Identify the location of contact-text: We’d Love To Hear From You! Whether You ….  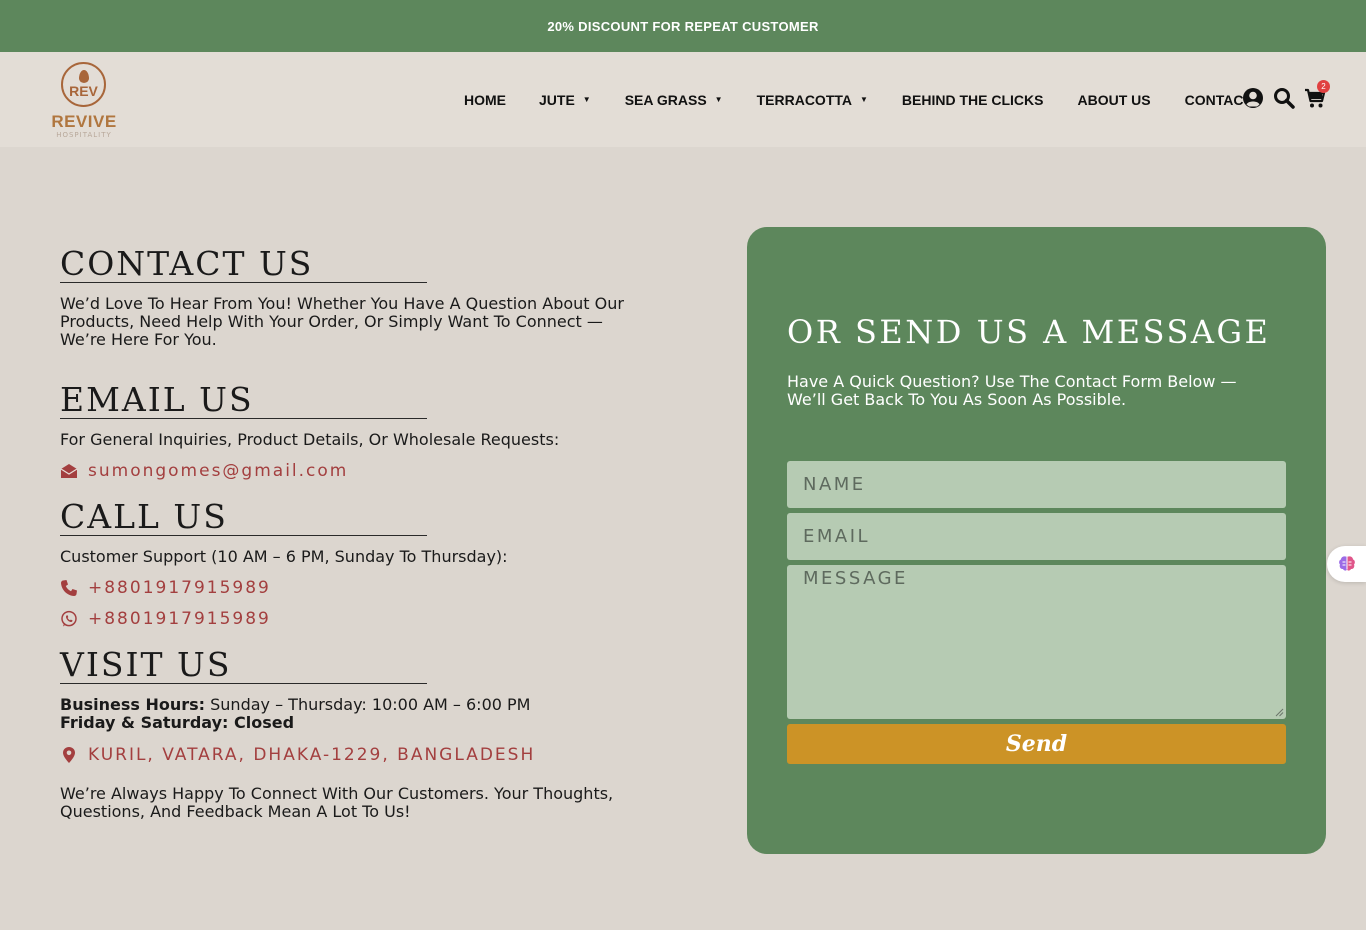
(342, 321).